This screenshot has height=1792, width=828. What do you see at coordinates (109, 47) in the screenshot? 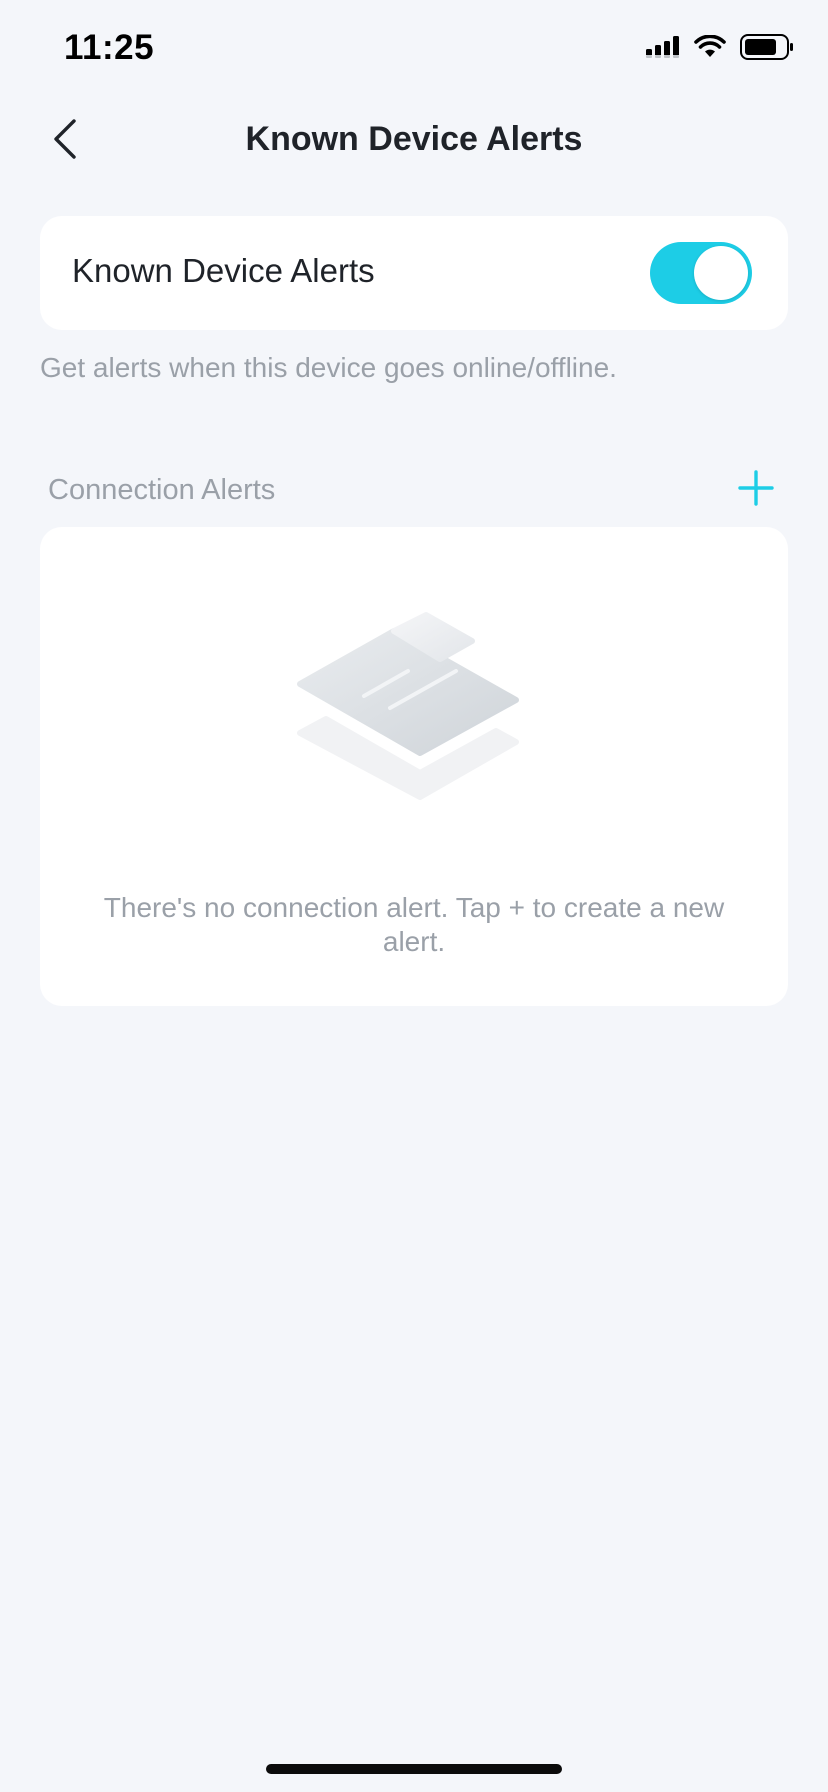
I see `status-time: 11:25` at bounding box center [109, 47].